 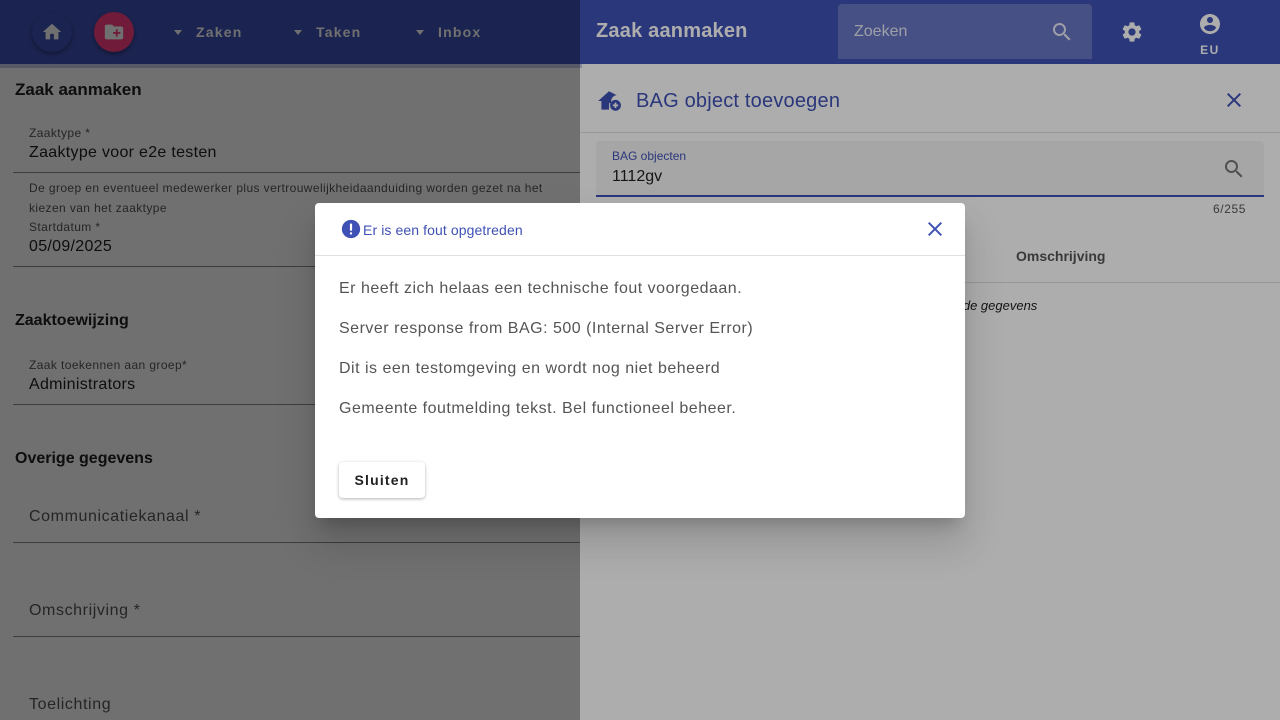 What do you see at coordinates (443, 230) in the screenshot?
I see `dialog-title: Er is een fout opgetreden` at bounding box center [443, 230].